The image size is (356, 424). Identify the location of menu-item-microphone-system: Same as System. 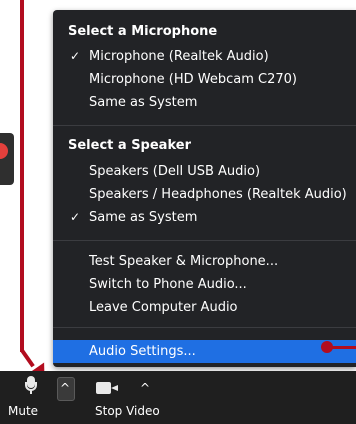
(204, 102).